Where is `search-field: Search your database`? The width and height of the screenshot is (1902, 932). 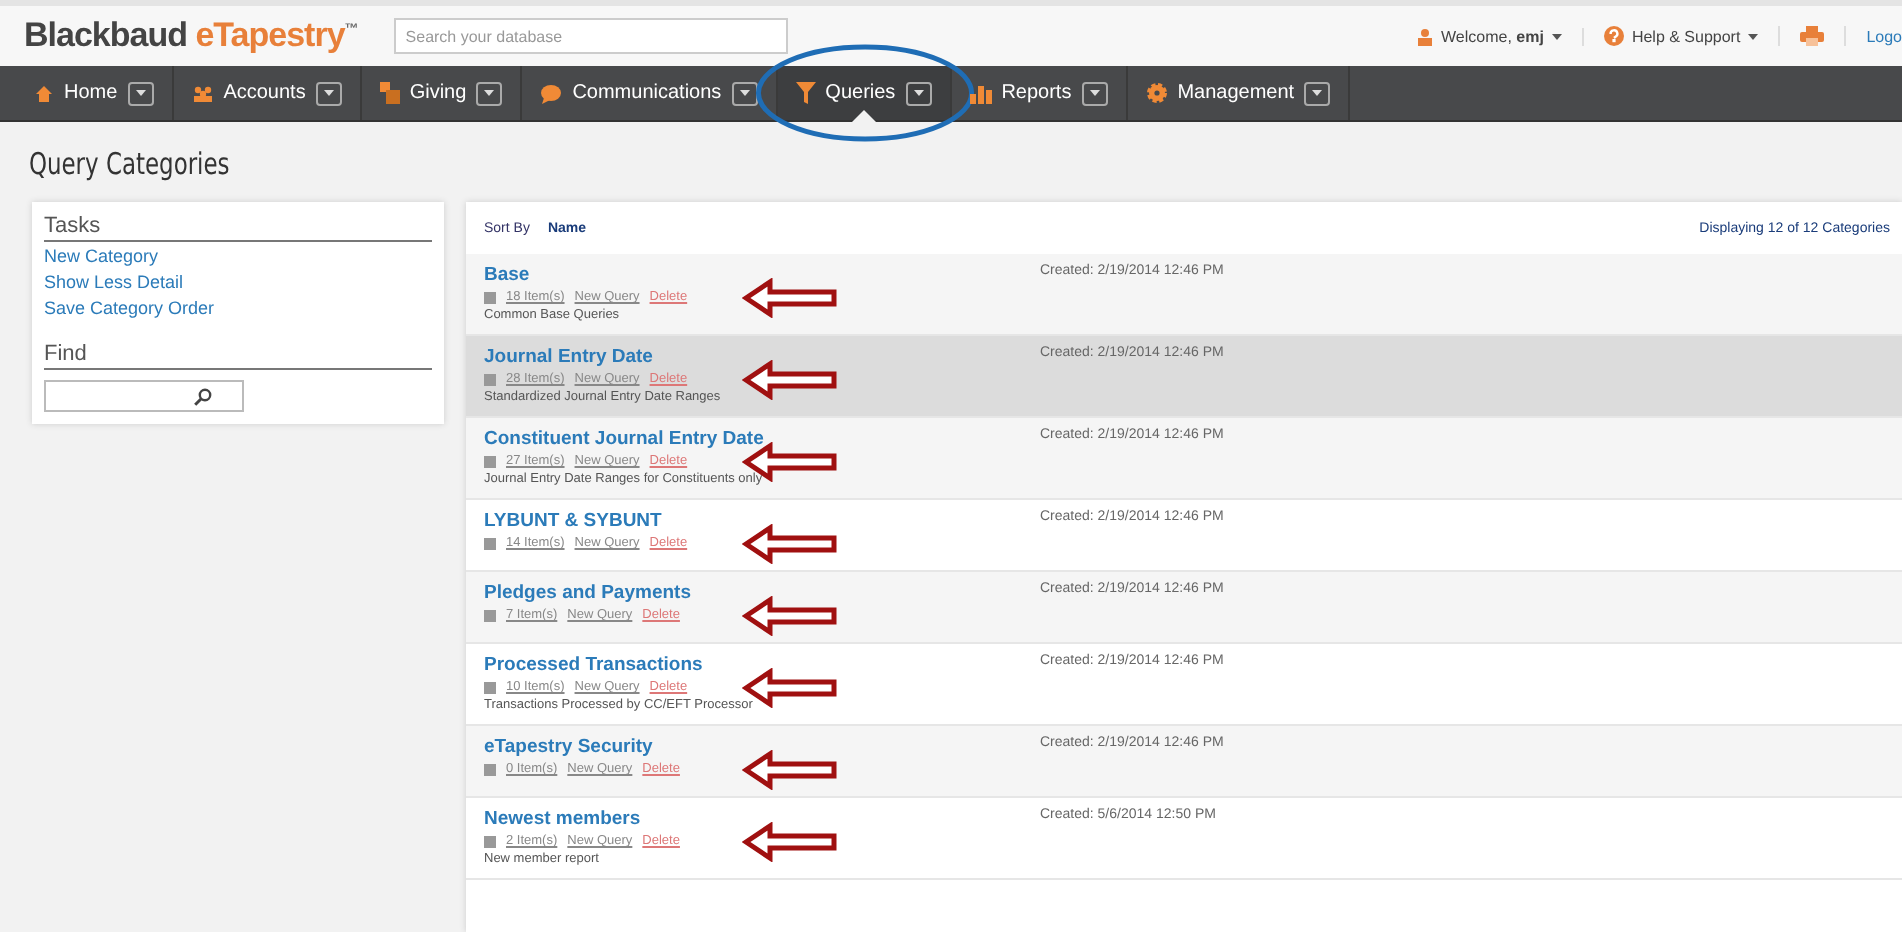 search-field: Search your database is located at coordinates (590, 36).